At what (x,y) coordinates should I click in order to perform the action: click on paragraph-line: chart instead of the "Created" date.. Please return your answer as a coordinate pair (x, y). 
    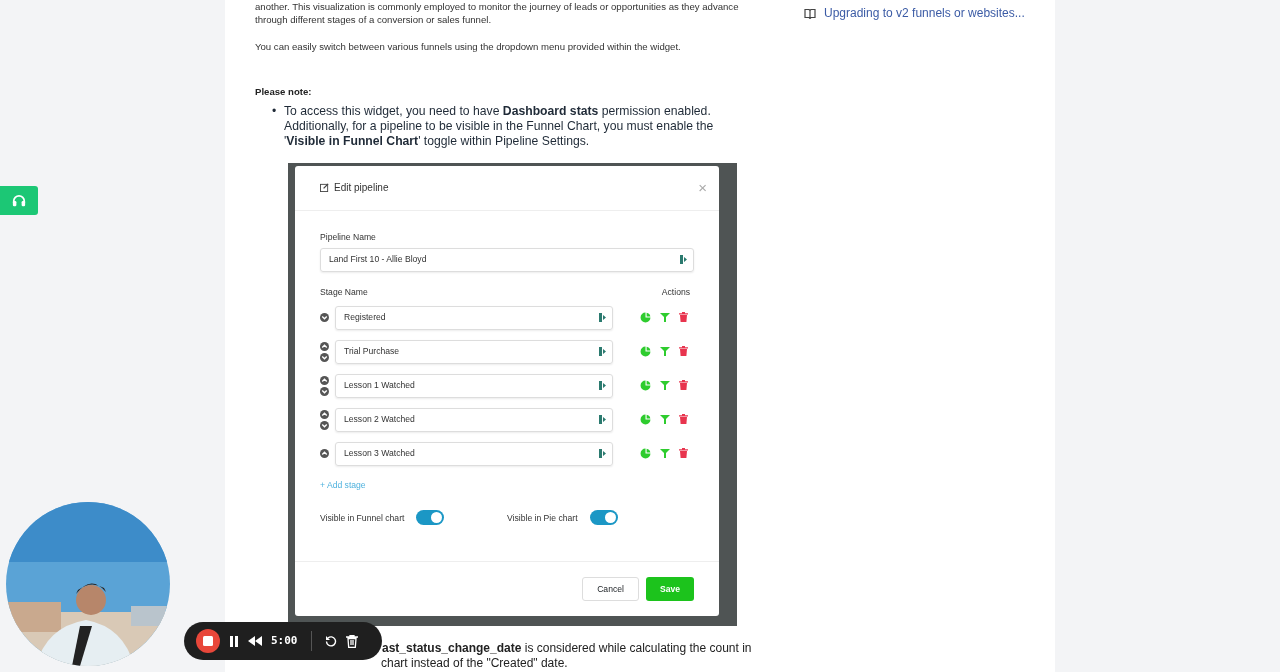
    Looking at the image, I should click on (475, 664).